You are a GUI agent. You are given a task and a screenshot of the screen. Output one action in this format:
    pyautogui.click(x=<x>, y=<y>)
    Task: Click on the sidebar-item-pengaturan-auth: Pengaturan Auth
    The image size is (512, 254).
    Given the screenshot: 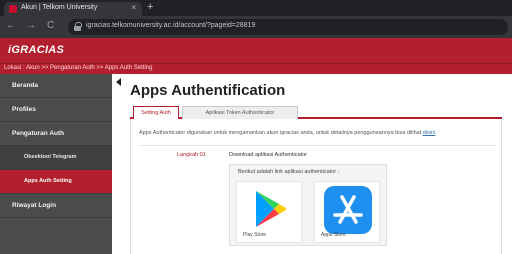 What is the action you would take?
    pyautogui.click(x=56, y=134)
    